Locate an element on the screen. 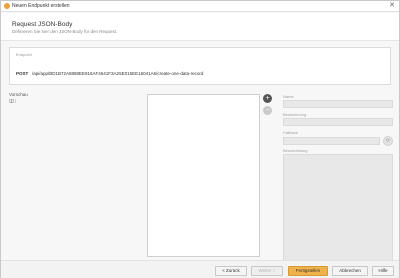  json-preview-tree: { } is located at coordinates (12, 100).